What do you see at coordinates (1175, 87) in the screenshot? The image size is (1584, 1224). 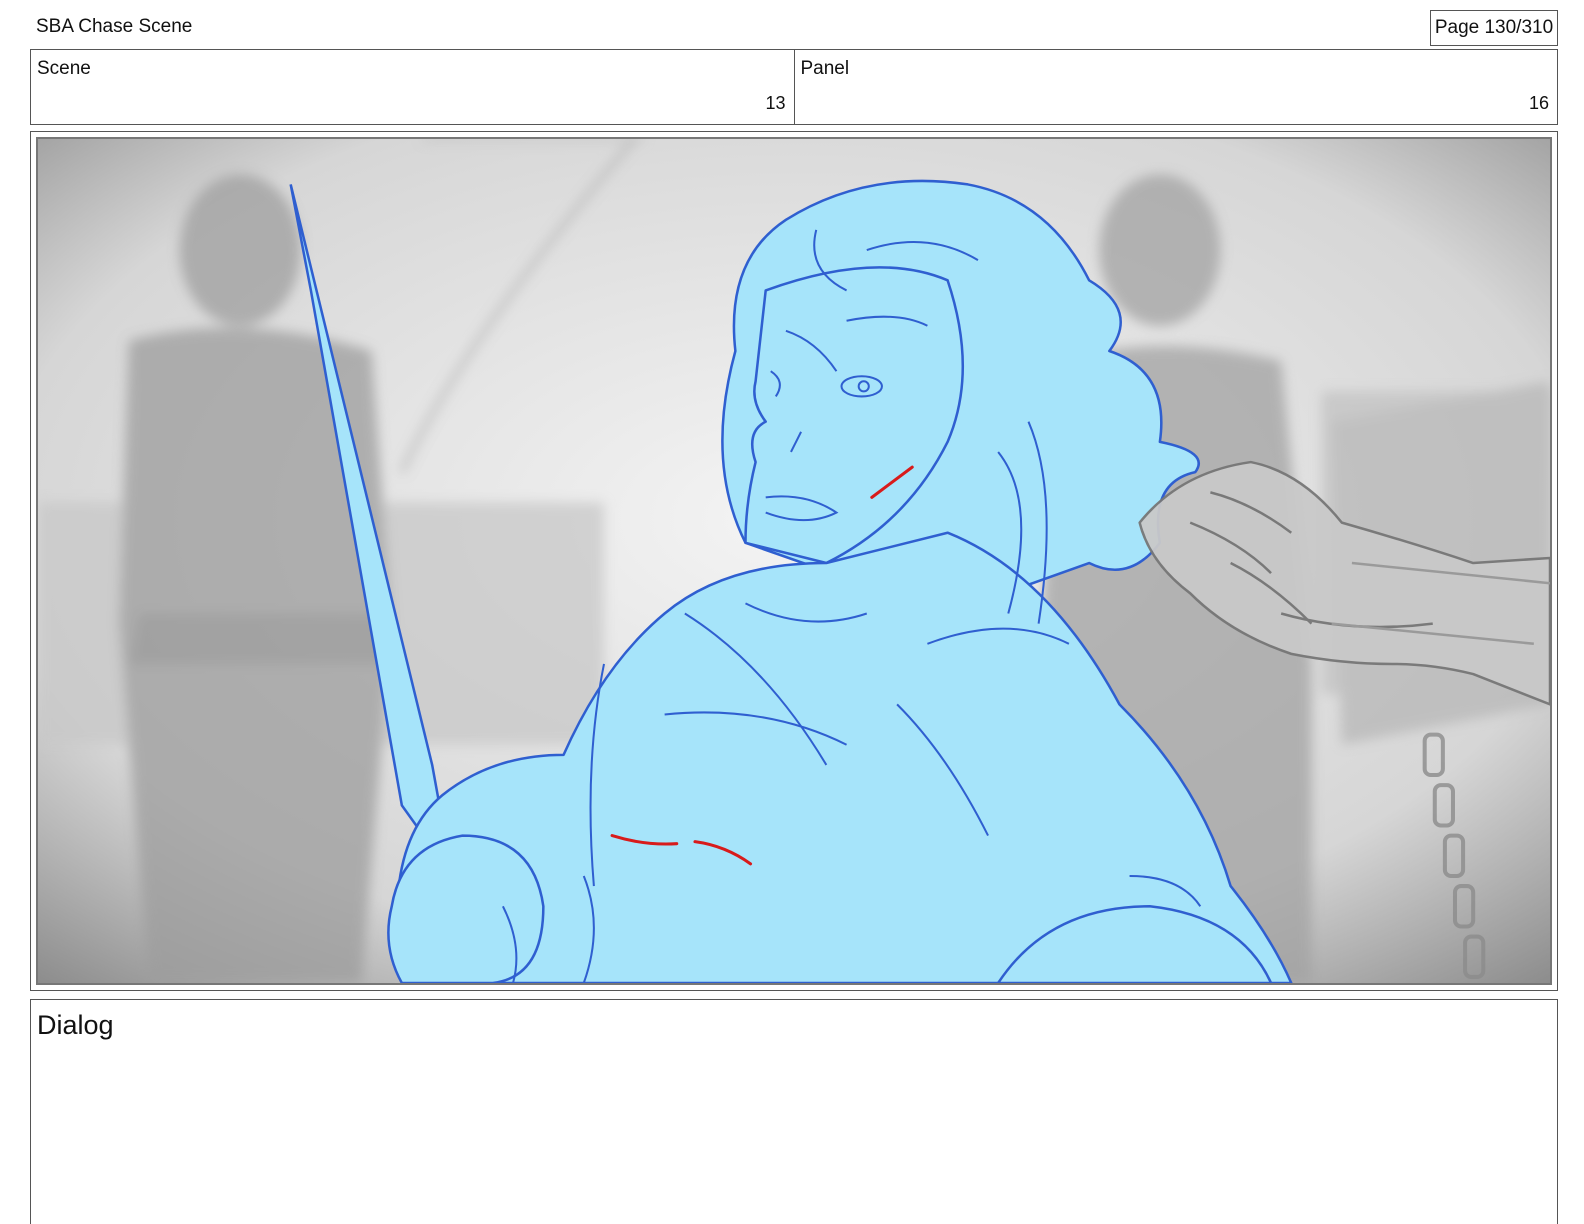 I see `panel-cell: Panel 16` at bounding box center [1175, 87].